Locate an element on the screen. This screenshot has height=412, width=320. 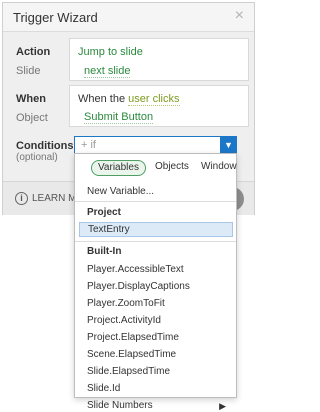
variable-item-textentry: TextEntry is located at coordinates (156, 229).